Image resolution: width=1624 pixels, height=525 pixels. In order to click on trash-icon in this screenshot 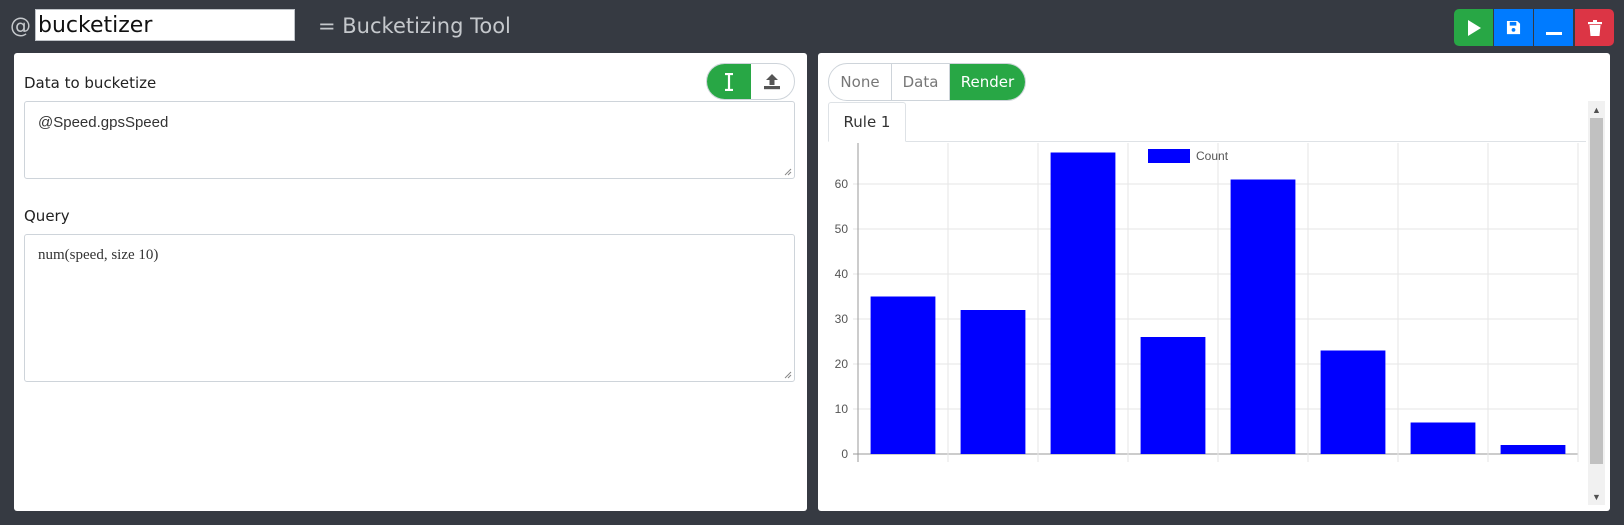, I will do `click(1594, 27)`.